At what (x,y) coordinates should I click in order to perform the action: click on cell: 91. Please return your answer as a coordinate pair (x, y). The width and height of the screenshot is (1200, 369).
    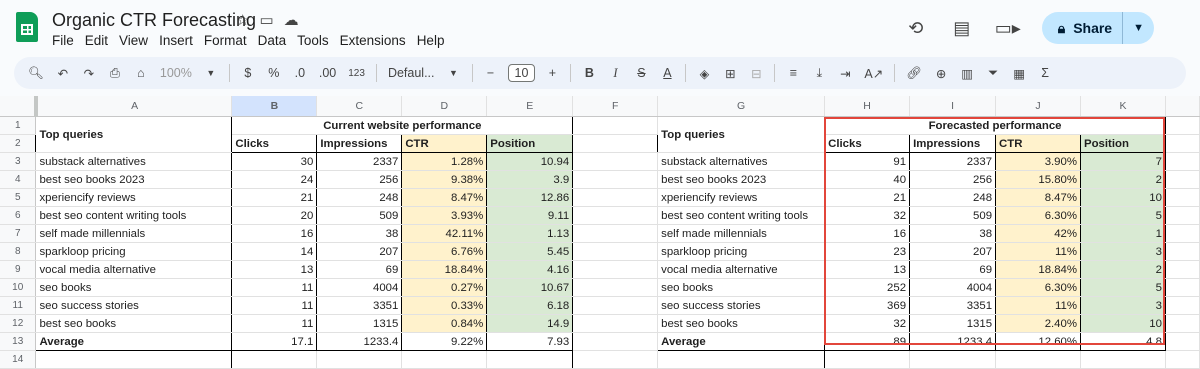
    Looking at the image, I should click on (867, 161).